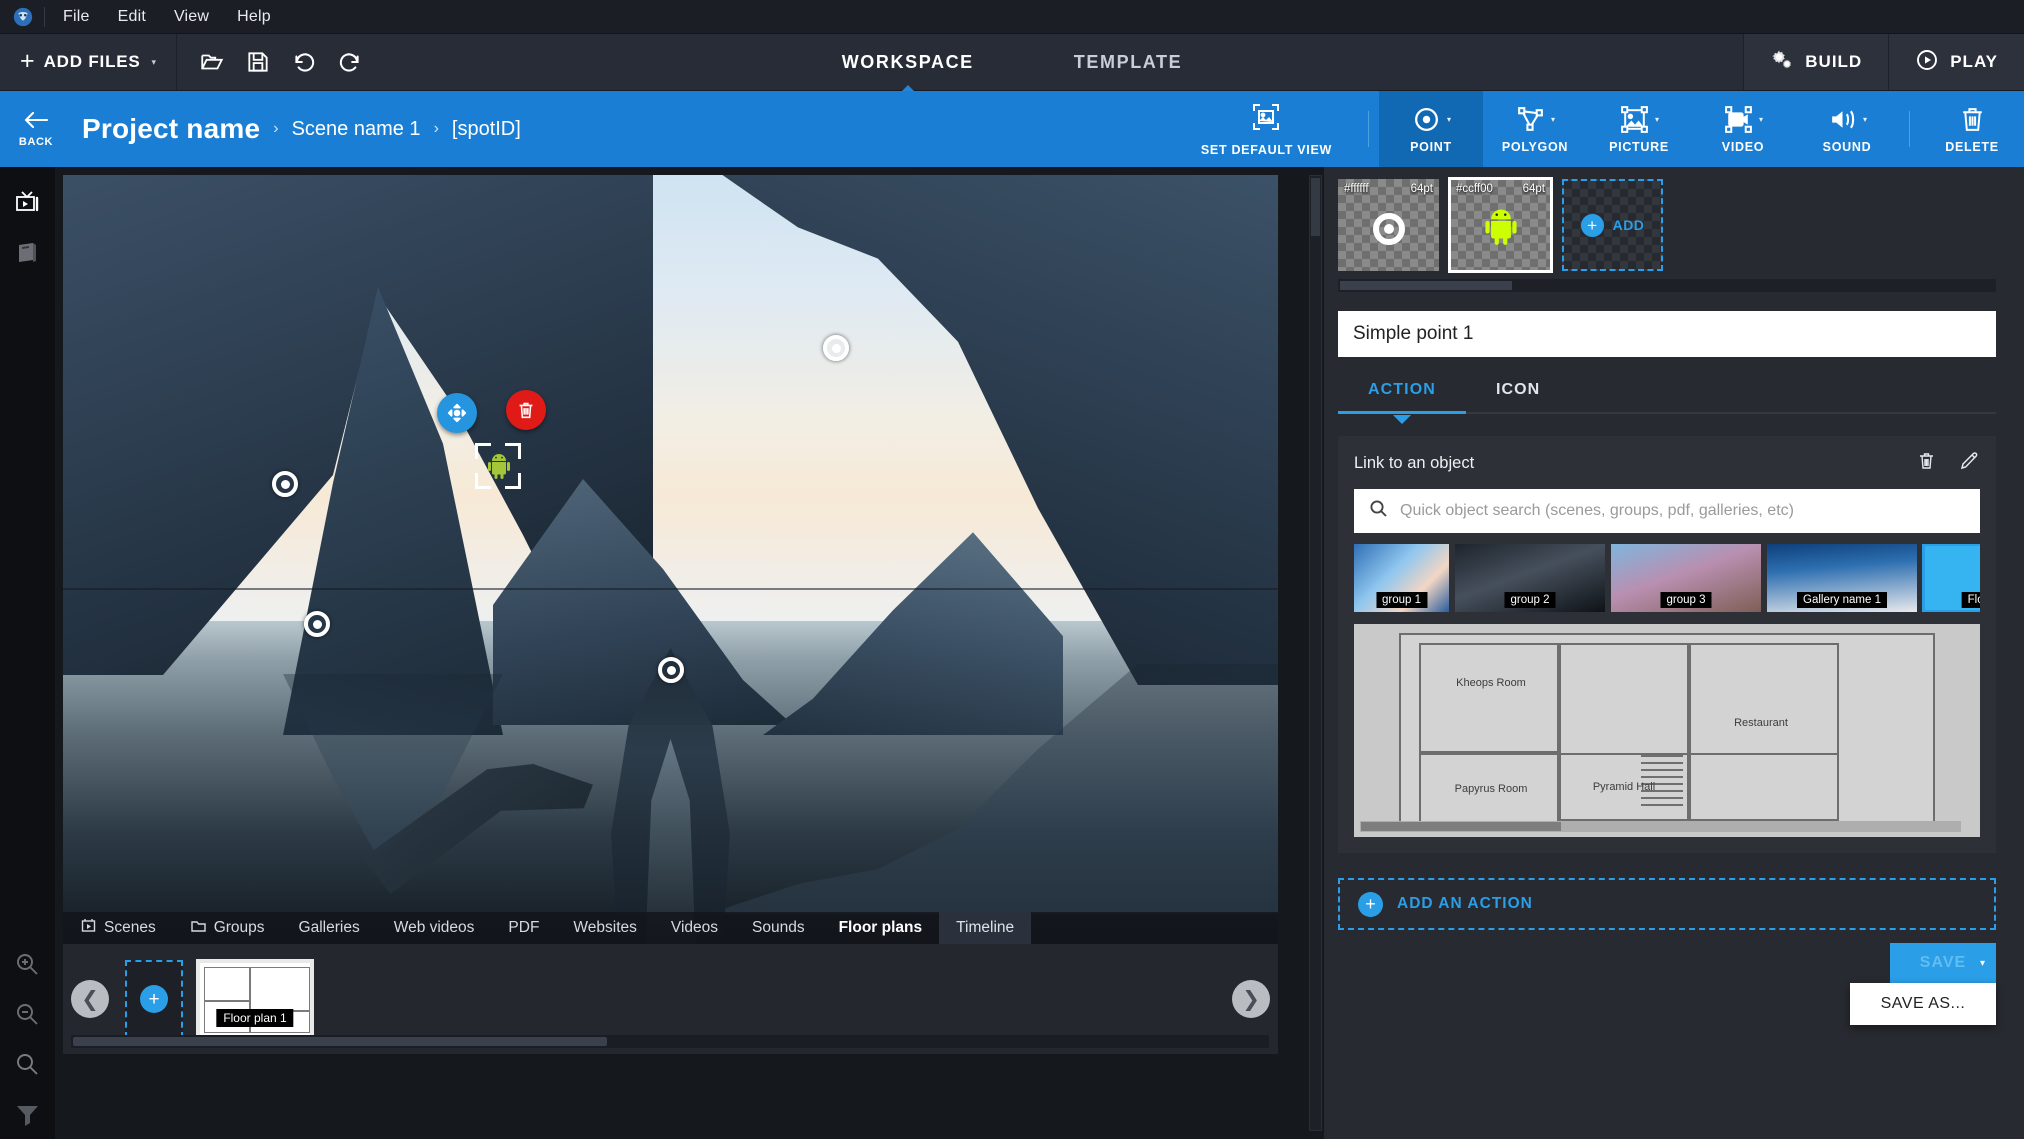  I want to click on filter-icon, so click(28, 1114).